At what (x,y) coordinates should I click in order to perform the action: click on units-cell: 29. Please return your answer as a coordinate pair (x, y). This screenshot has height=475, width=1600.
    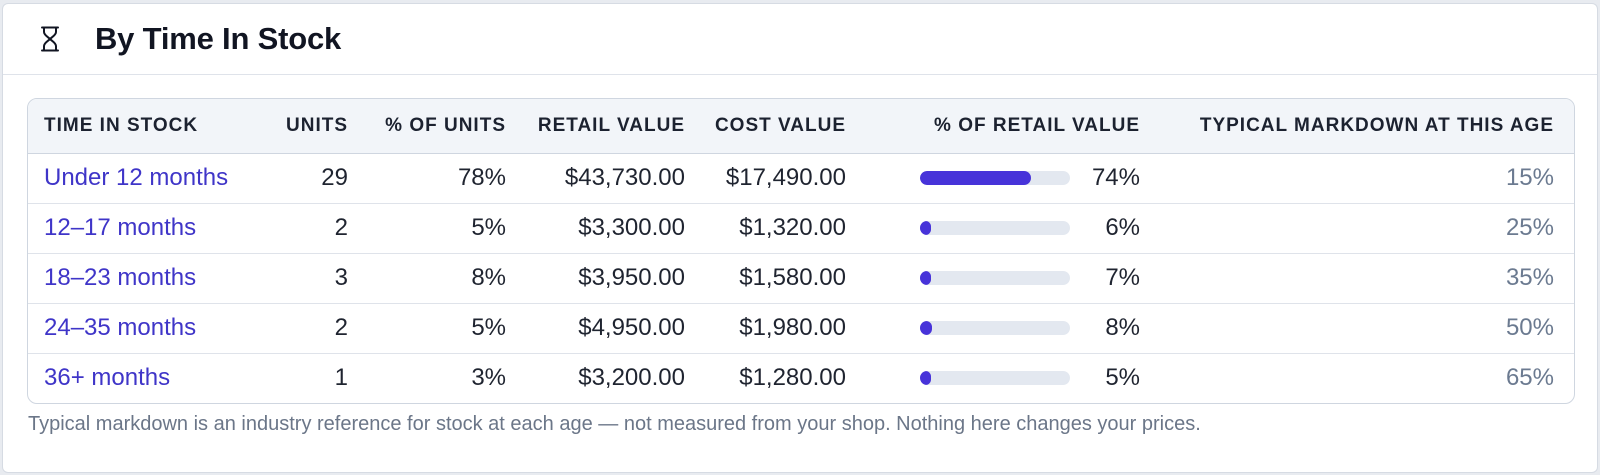
    Looking at the image, I should click on (334, 177).